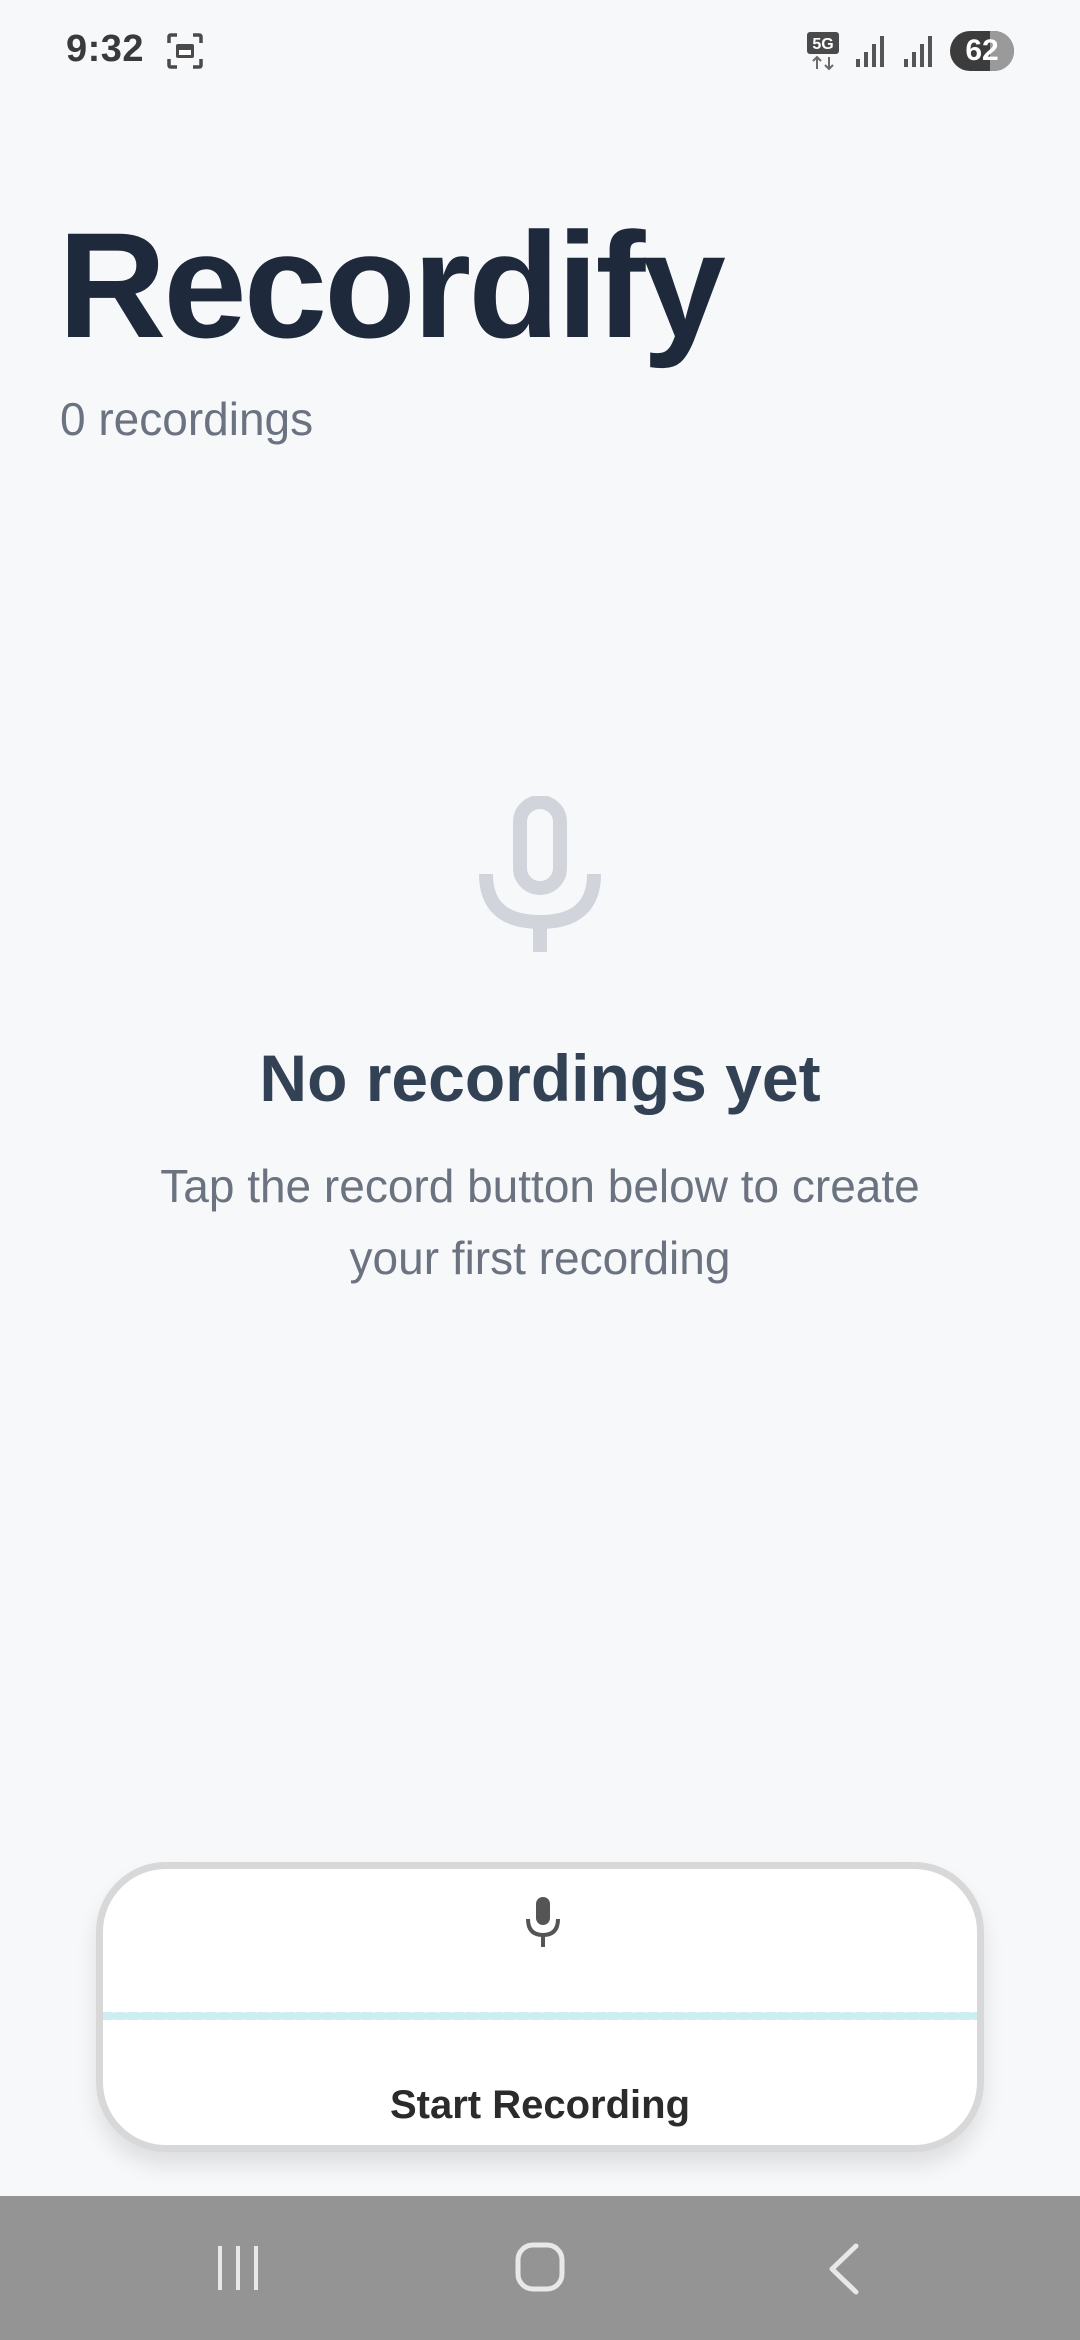 This screenshot has height=2340, width=1080. What do you see at coordinates (540, 2007) in the screenshot?
I see `start-recording-button: Start Recording` at bounding box center [540, 2007].